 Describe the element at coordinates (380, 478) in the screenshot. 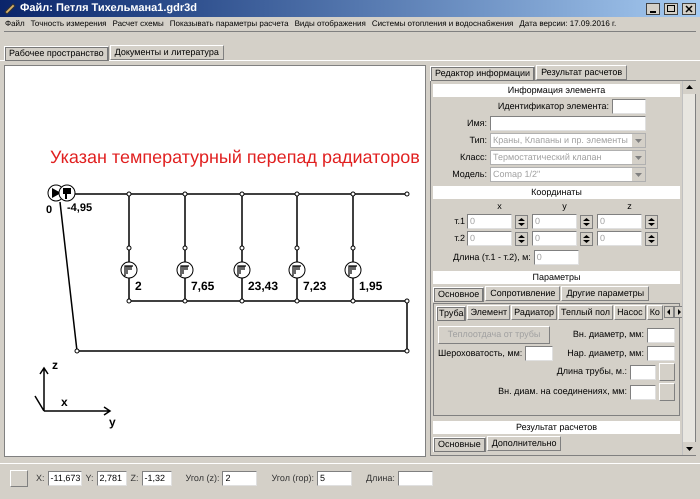

I see `field-label: Длина:` at that location.